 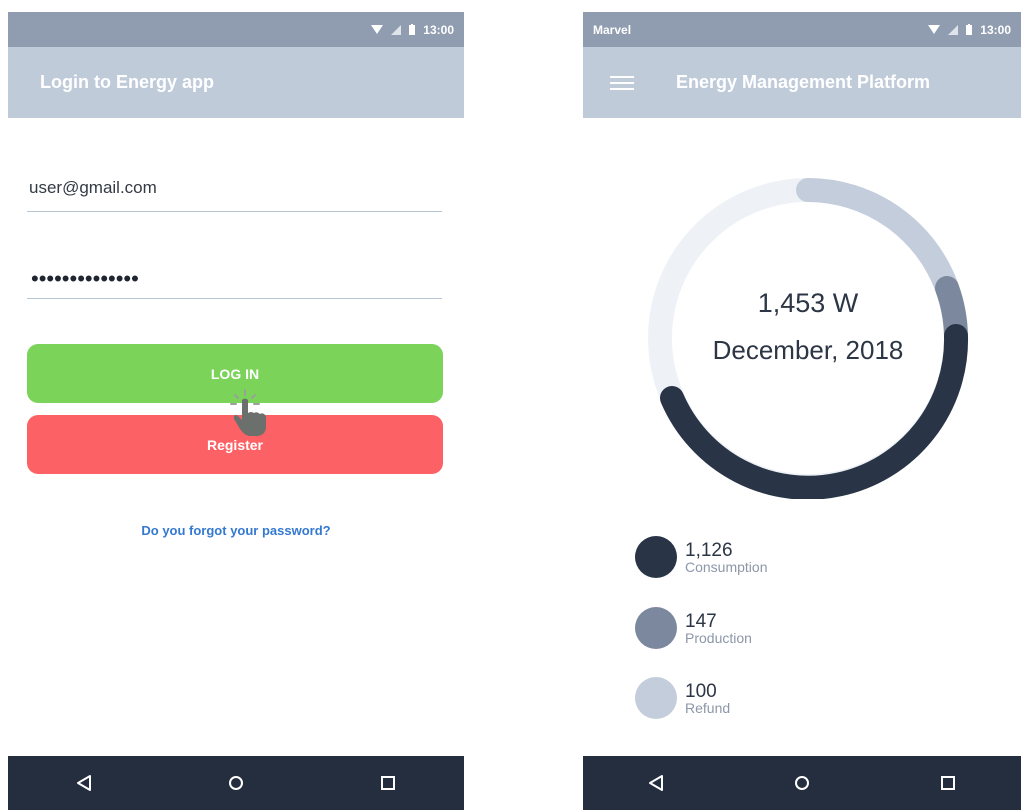 What do you see at coordinates (808, 303) in the screenshot?
I see `total-watts: 1,453 W` at bounding box center [808, 303].